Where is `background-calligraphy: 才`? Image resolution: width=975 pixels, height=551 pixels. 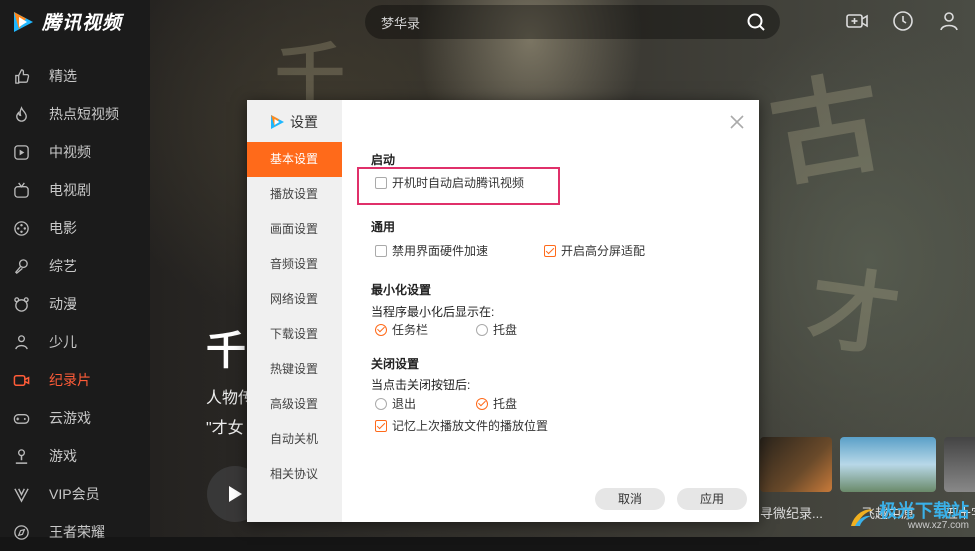 background-calligraphy: 才 is located at coordinates (853, 313).